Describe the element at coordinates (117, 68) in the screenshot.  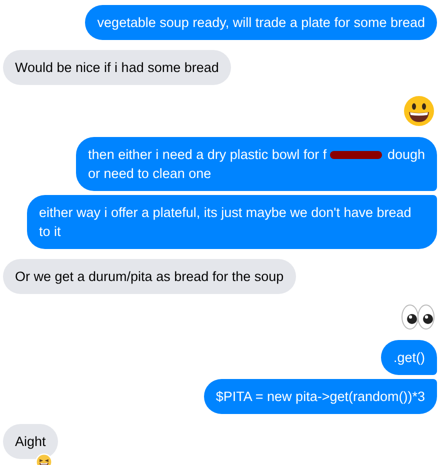
I see `message-text: Would be nice if i had some bread` at that location.